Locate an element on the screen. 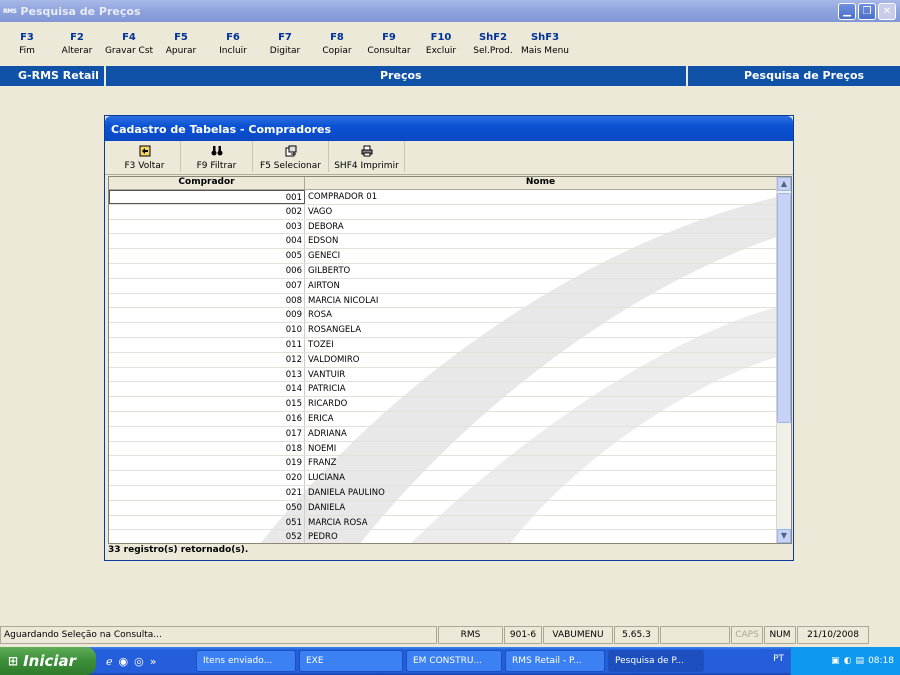 This screenshot has width=900, height=675. comprador-name-cell: ERICA is located at coordinates (321, 418).